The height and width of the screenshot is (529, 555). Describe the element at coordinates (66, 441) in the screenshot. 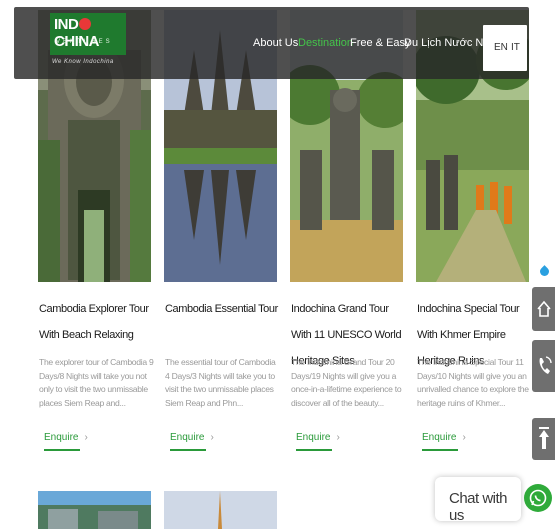

I see `enquire-button-cambodia-explorer: Enquire ›` at that location.